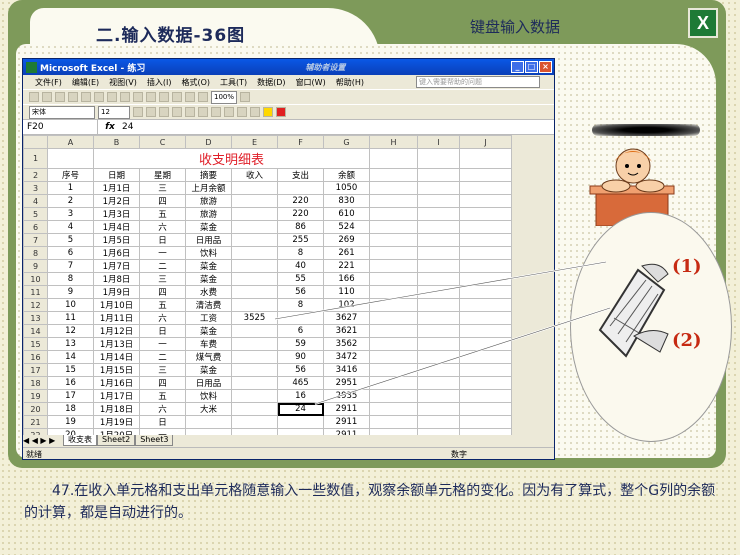 This screenshot has width=740, height=555. Describe the element at coordinates (86, 97) in the screenshot. I see `preview-icon` at that location.